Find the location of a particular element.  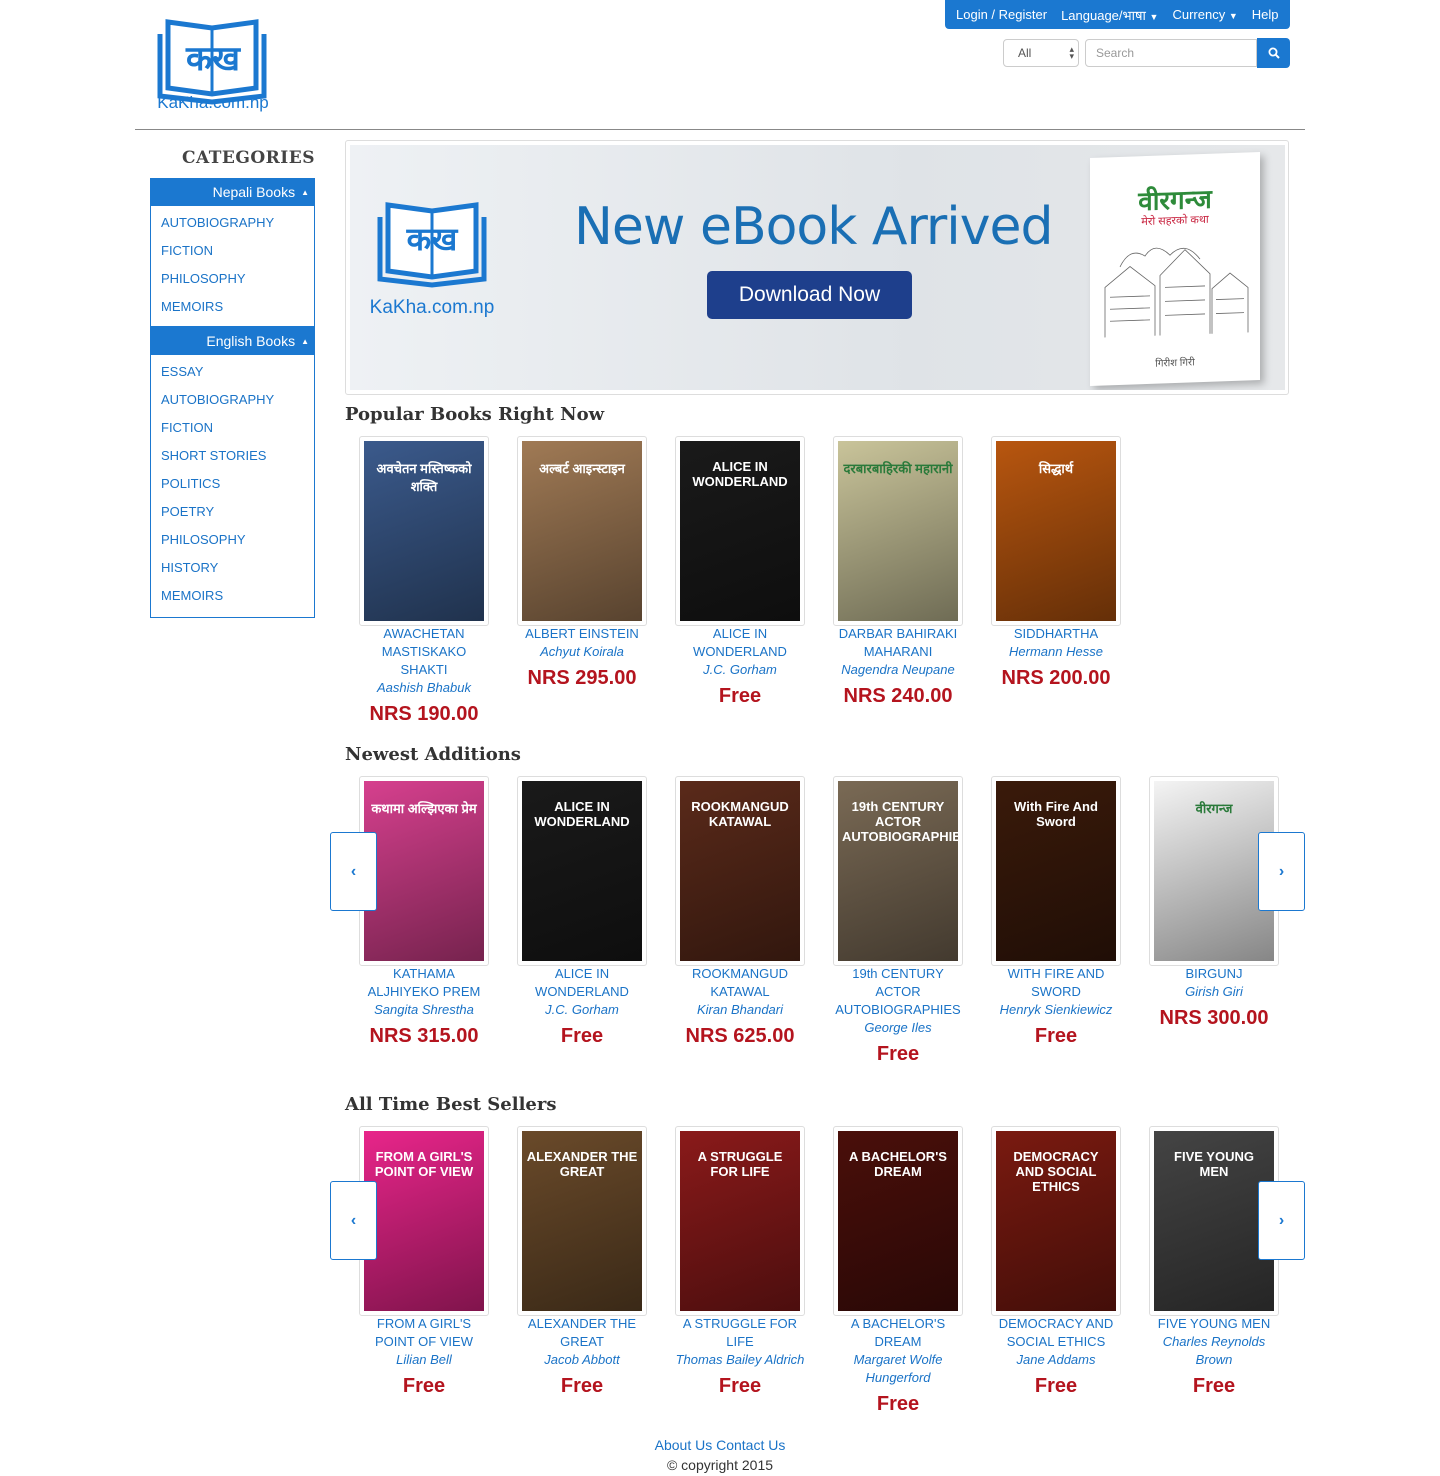

book-title-link: ALBERT EINSTEIN is located at coordinates (582, 634).